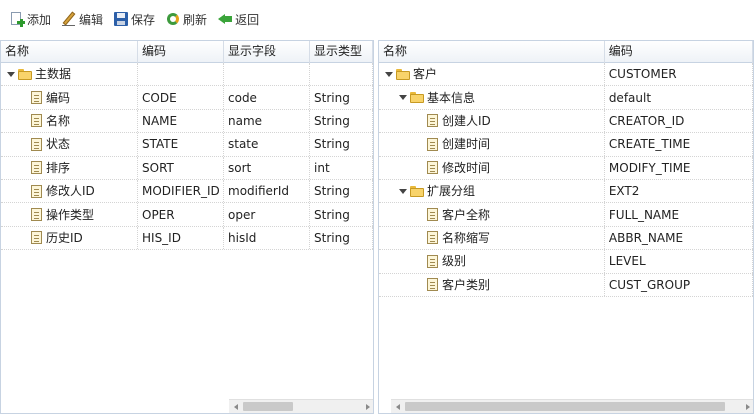 This screenshot has height=414, width=754. What do you see at coordinates (195, 19) in the screenshot?
I see `refresh-label: 刷新` at bounding box center [195, 19].